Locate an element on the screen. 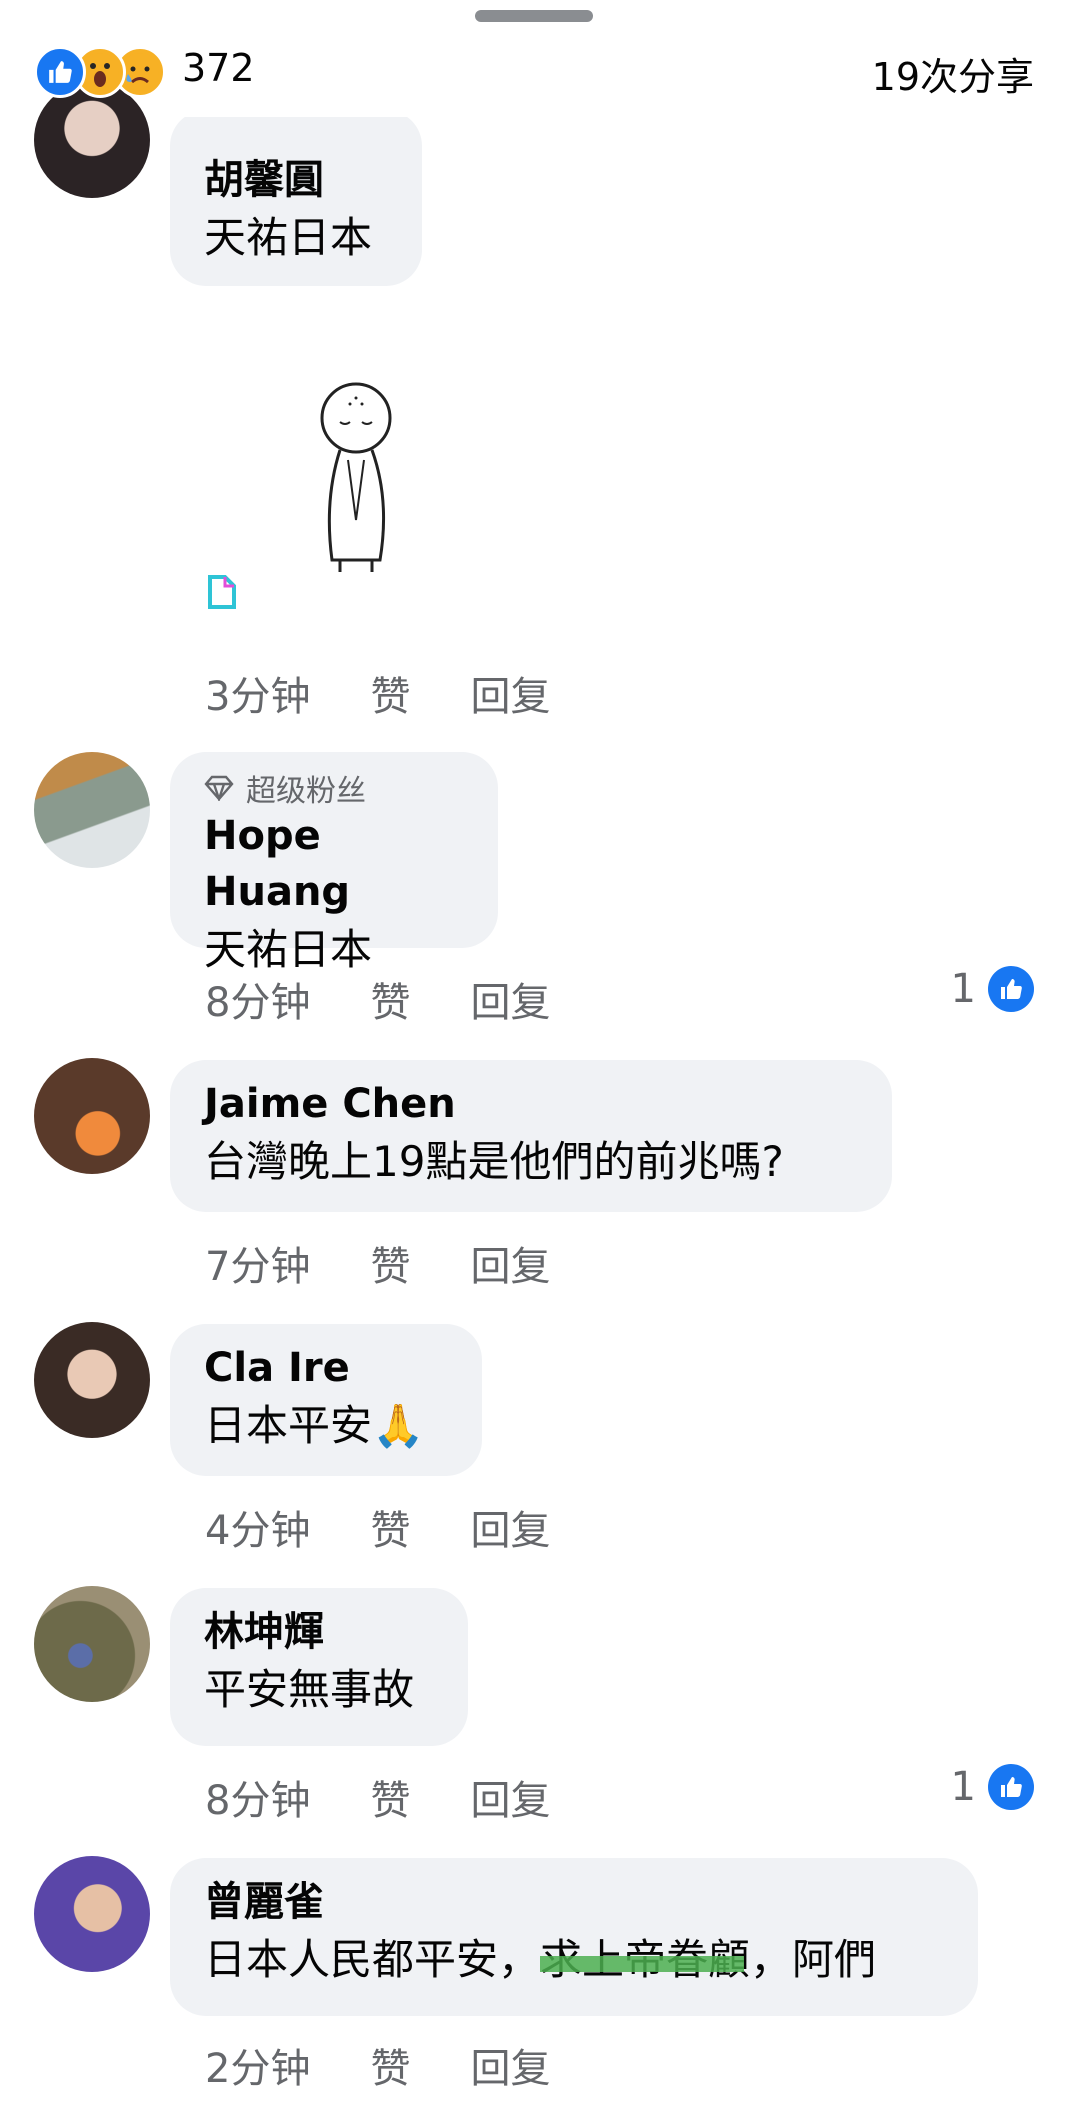 This screenshot has height=2116, width=1068. comment-actions: 3分钟 赞 回复 is located at coordinates (407, 693).